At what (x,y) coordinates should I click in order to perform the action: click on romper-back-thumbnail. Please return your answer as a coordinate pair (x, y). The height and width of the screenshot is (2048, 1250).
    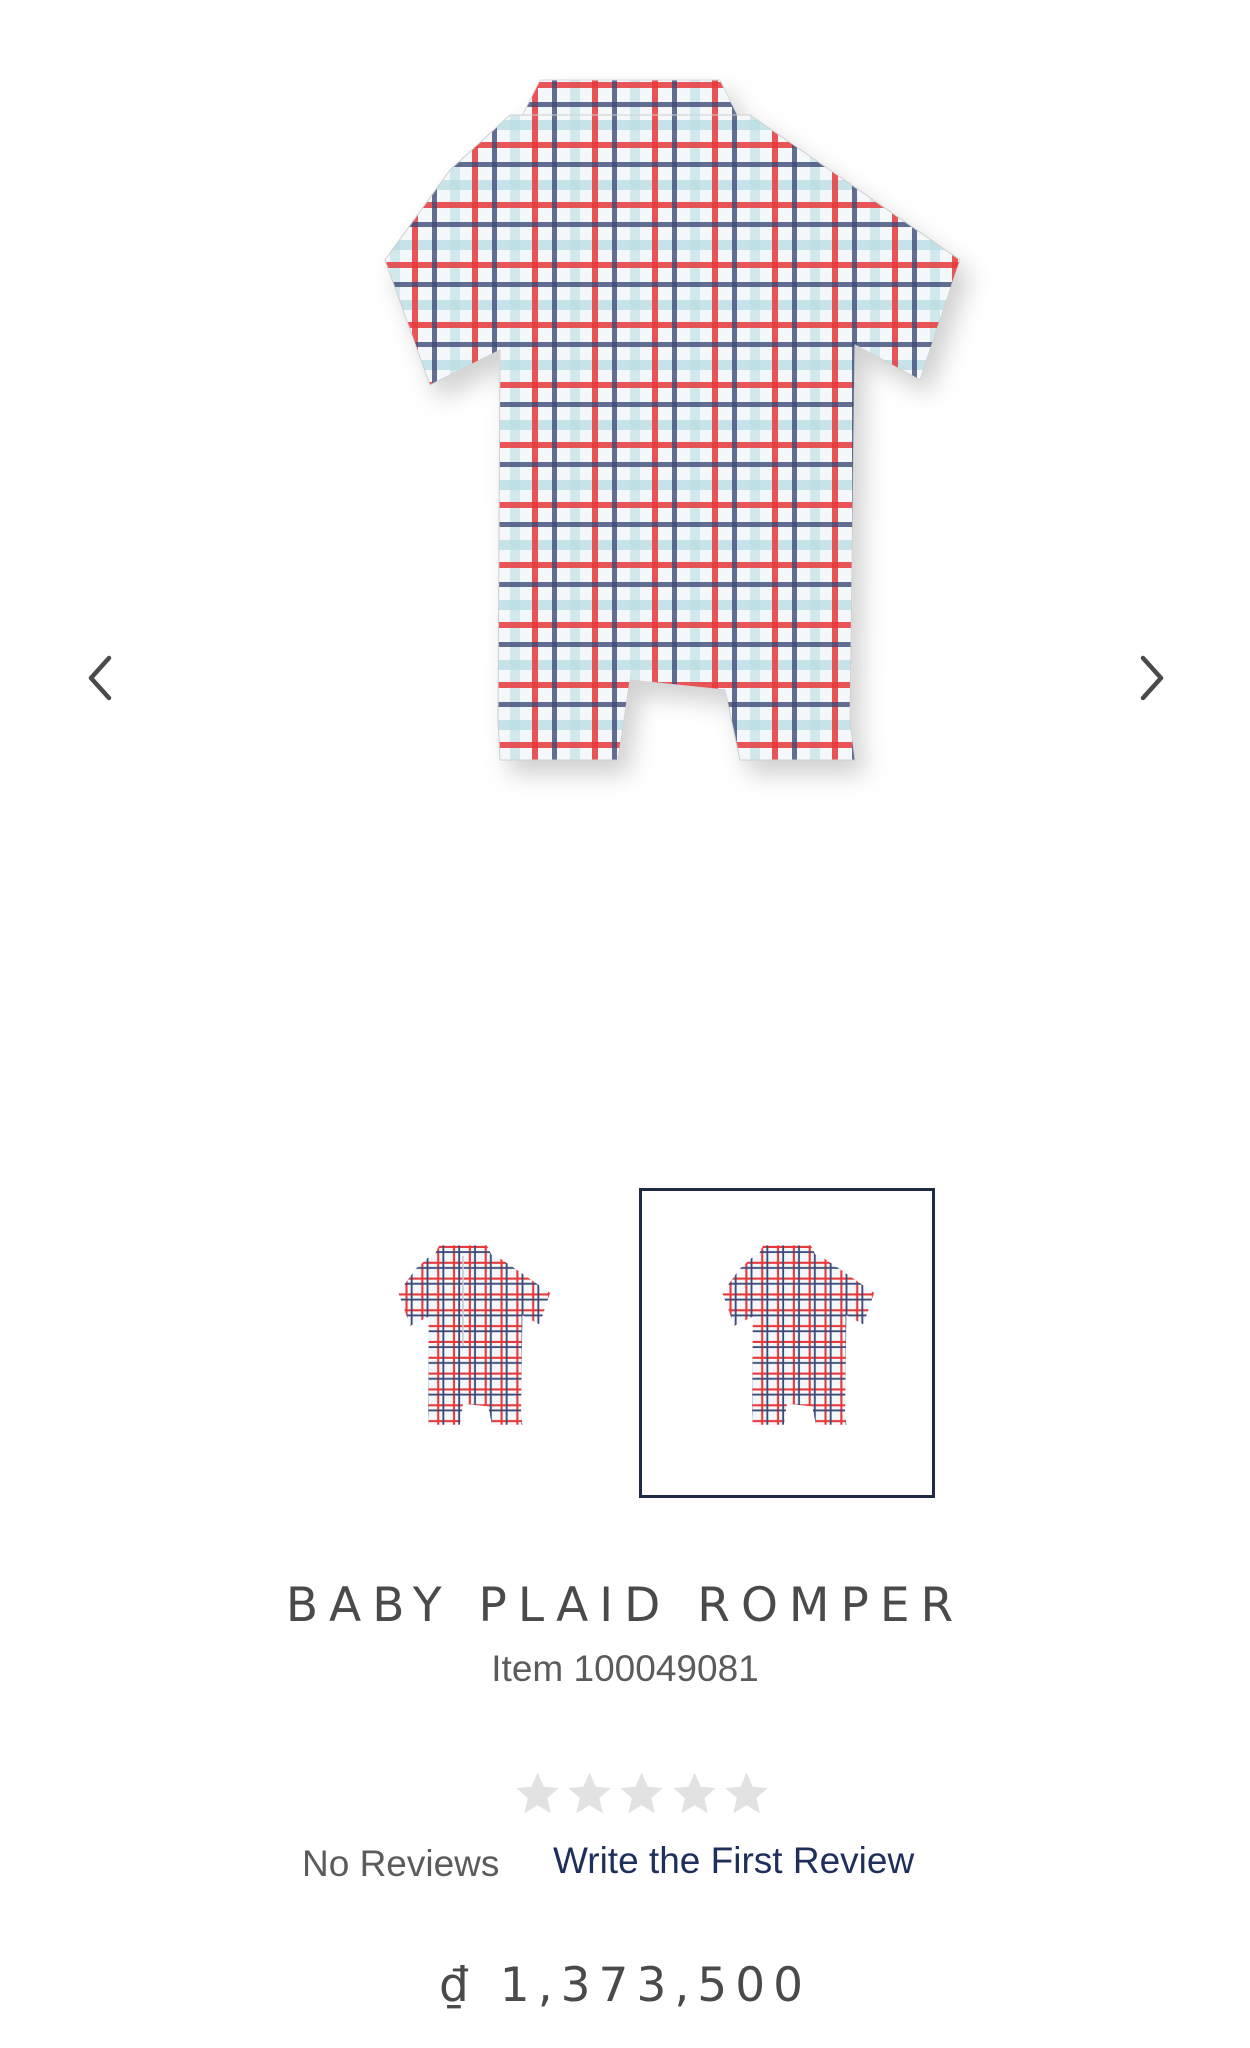
    Looking at the image, I should click on (798, 1335).